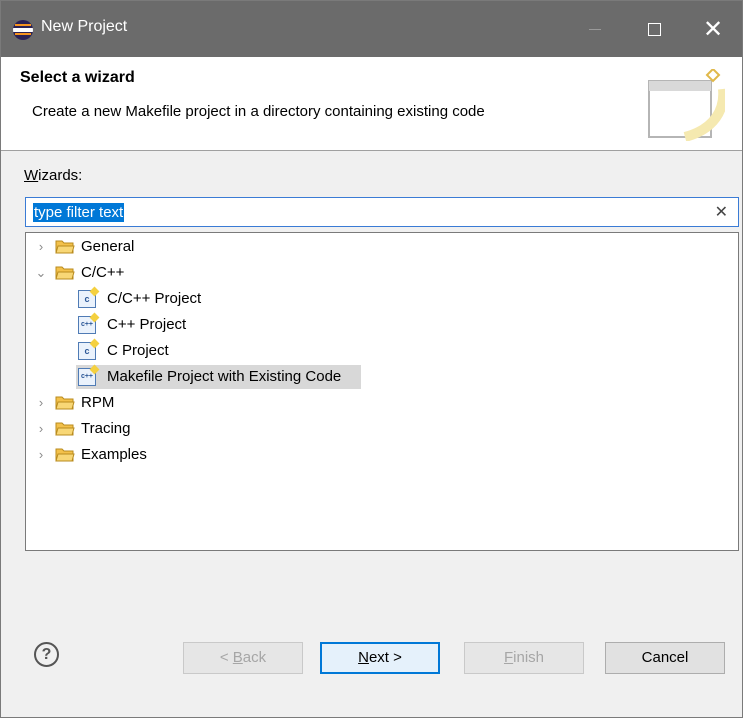  What do you see at coordinates (41, 273) in the screenshot?
I see `chevron-down-icon: ⌄` at bounding box center [41, 273].